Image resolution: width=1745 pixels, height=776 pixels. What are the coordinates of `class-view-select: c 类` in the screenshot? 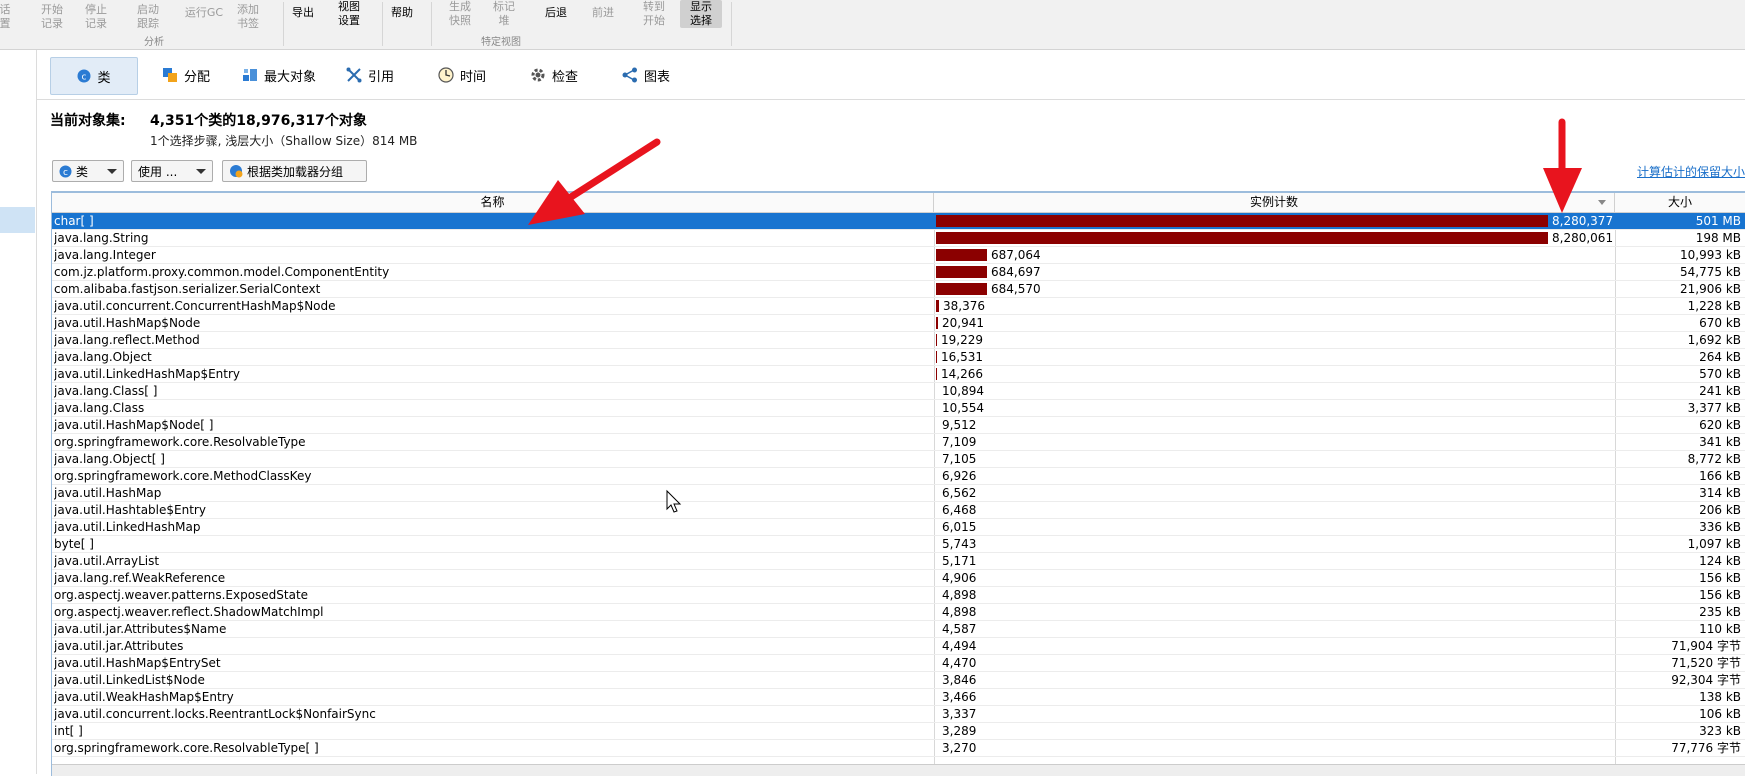 It's located at (88, 171).